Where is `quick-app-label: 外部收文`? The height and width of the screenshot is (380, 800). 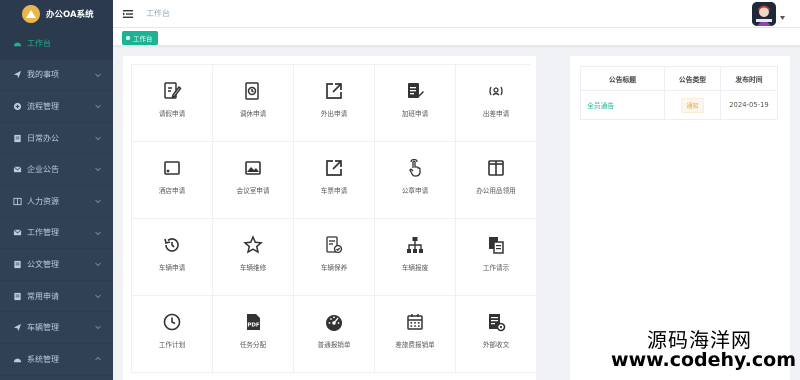 quick-app-label: 外部收文 is located at coordinates (496, 345).